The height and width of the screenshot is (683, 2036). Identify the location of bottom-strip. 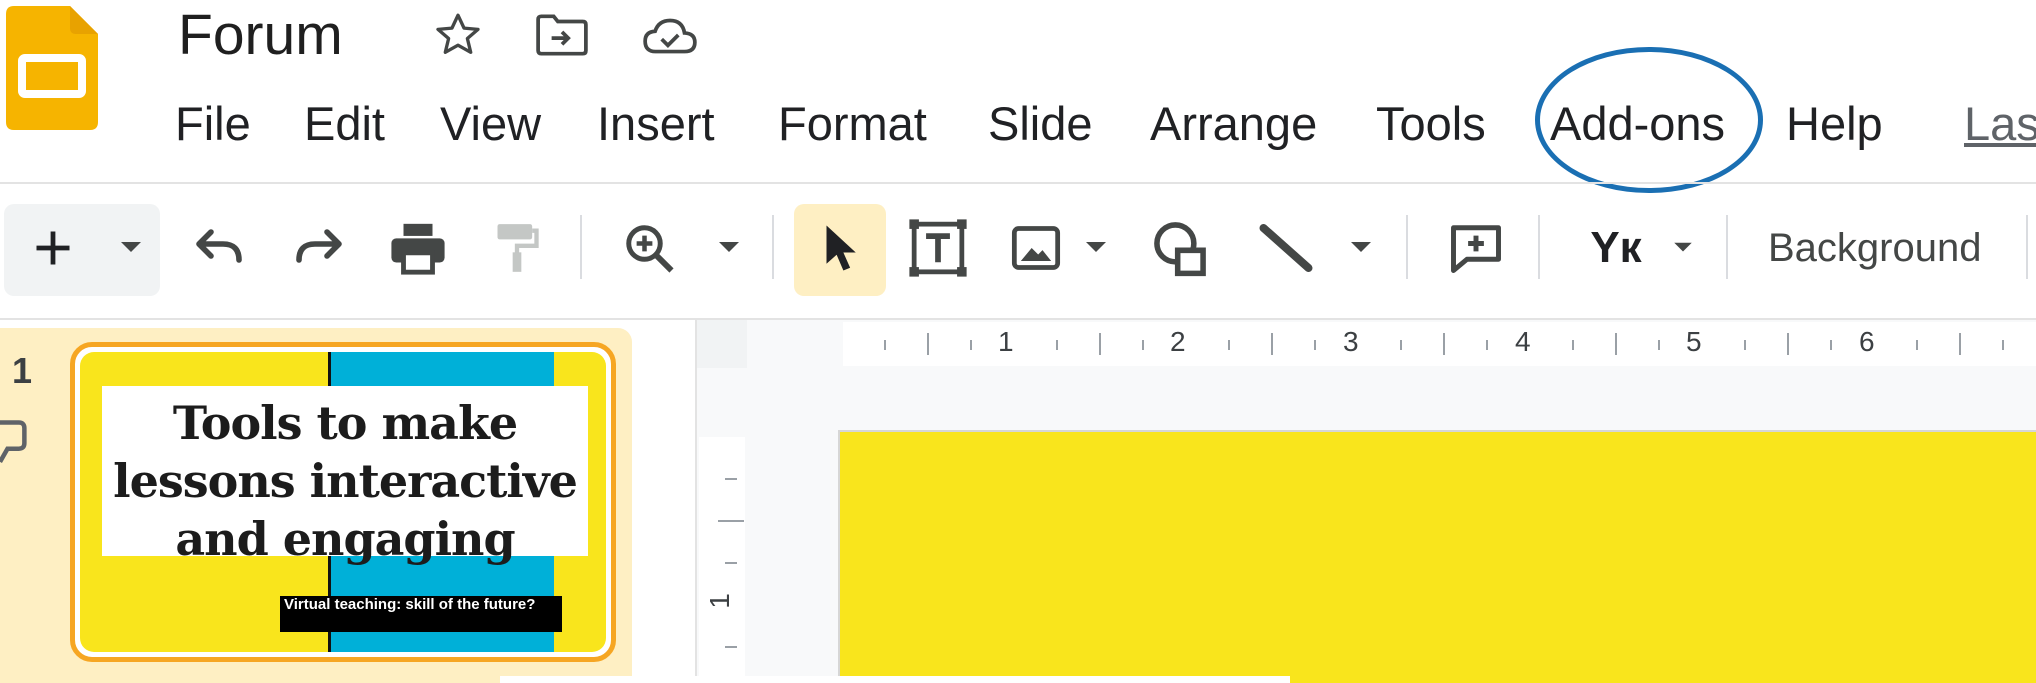
(895, 679).